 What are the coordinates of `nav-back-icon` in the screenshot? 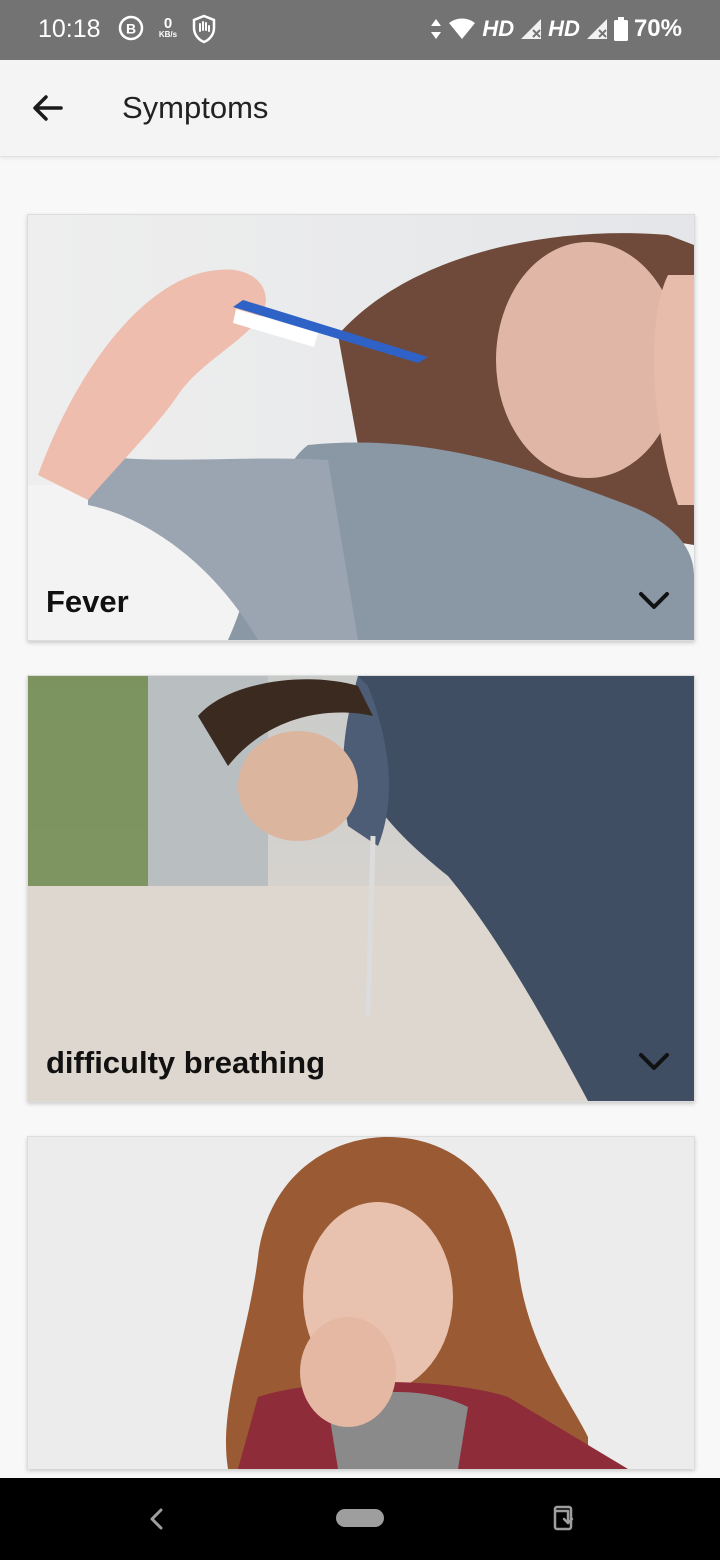 It's located at (157, 1519).